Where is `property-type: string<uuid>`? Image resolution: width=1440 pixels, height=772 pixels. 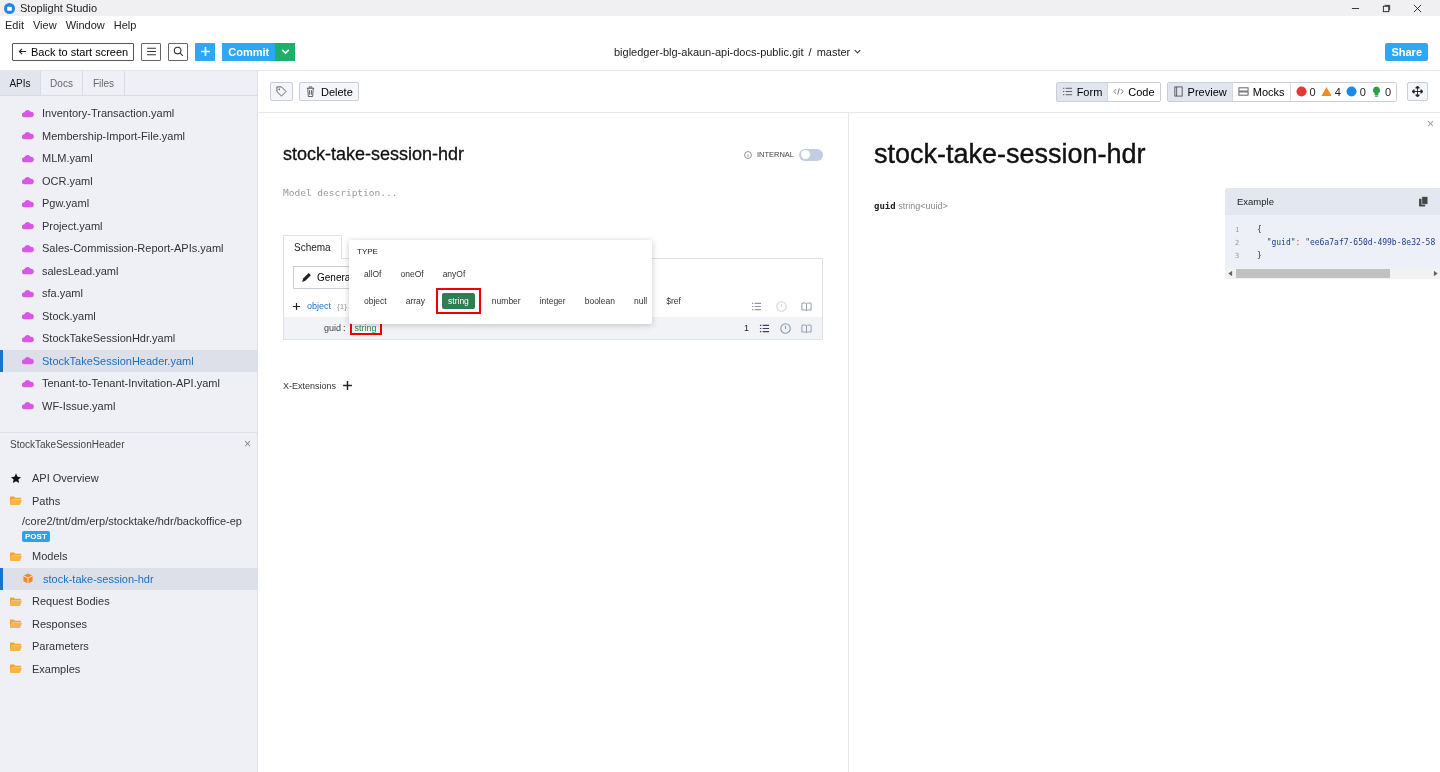
property-type: string<uuid> is located at coordinates (923, 206).